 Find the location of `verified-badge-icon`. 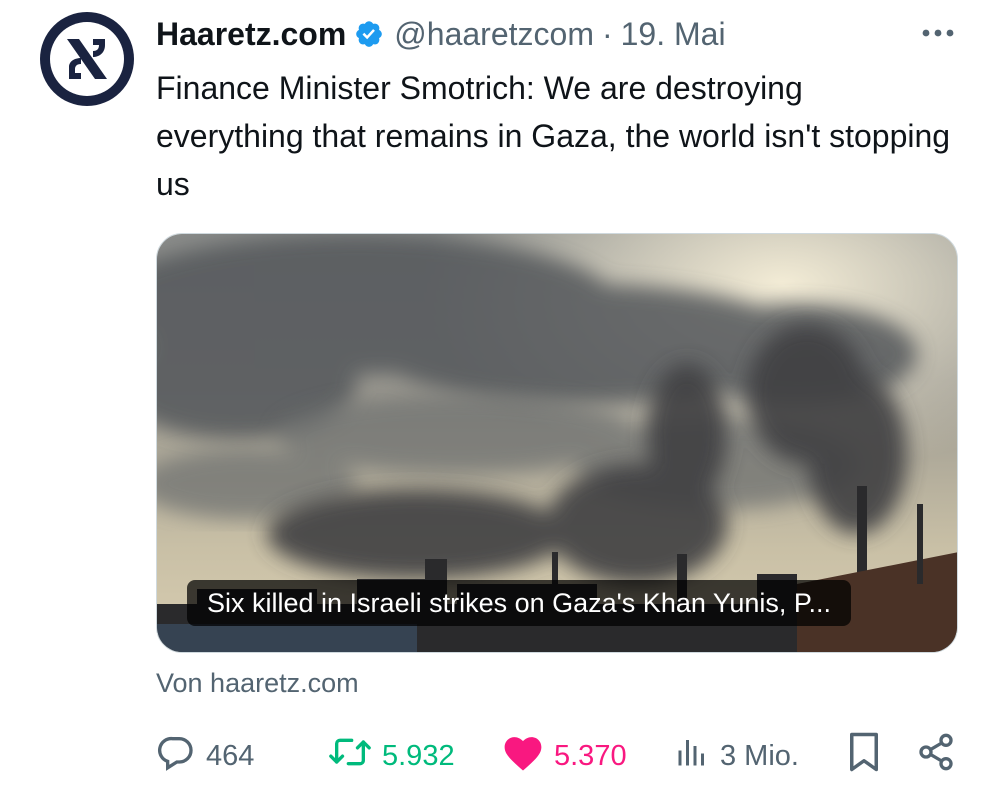

verified-badge-icon is located at coordinates (369, 34).